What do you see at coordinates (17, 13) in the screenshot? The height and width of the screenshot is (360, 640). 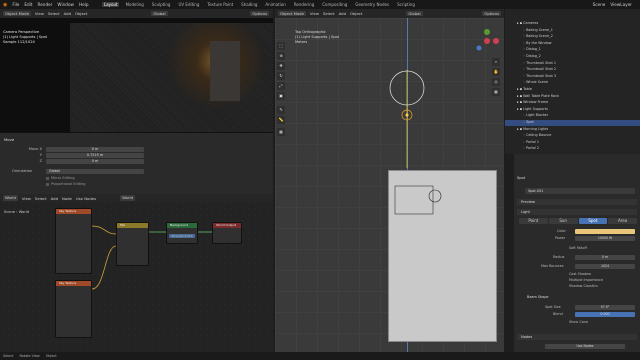 I see `object-mode-dropdown: Object Mode` at bounding box center [17, 13].